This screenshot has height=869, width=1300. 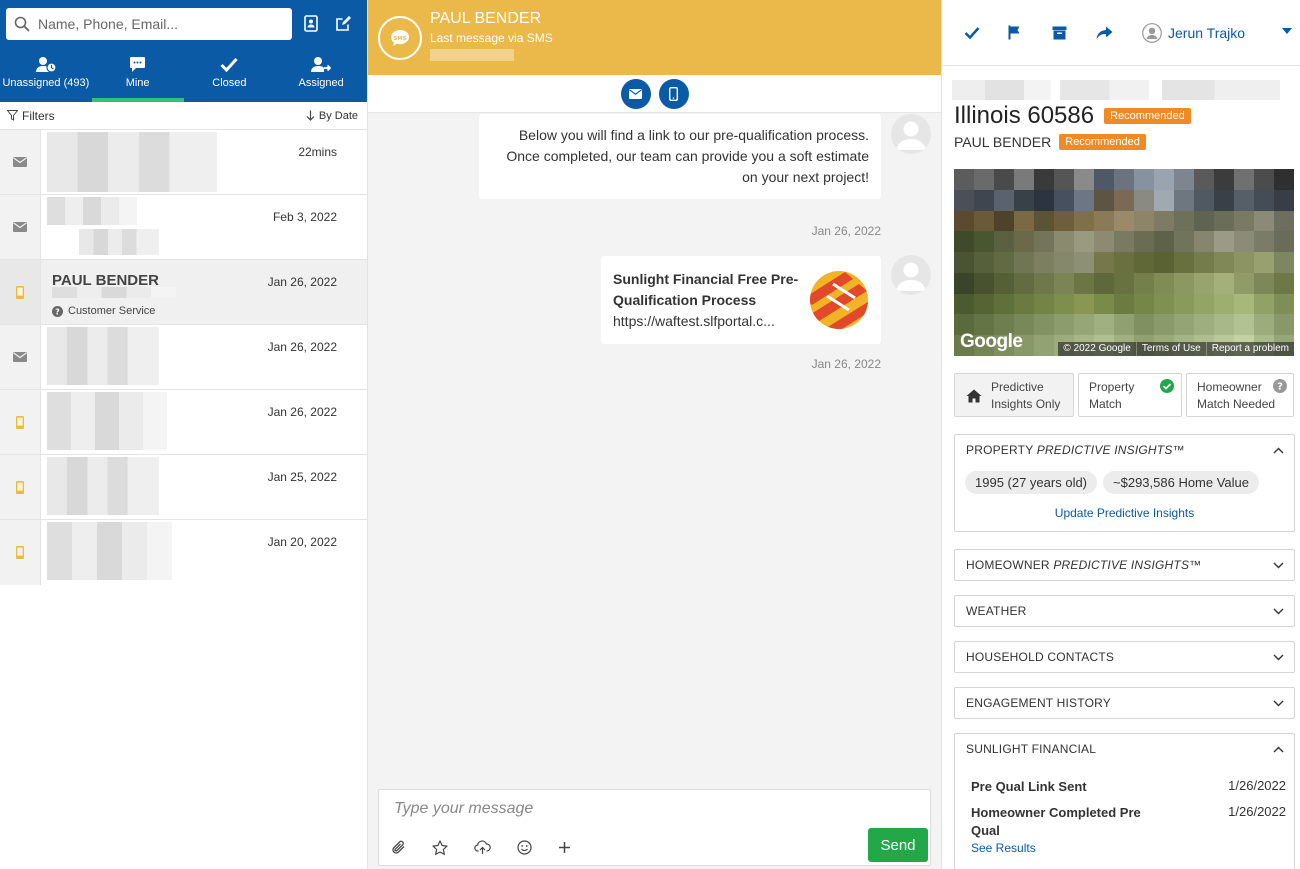 I want to click on search-input, so click(x=158, y=23).